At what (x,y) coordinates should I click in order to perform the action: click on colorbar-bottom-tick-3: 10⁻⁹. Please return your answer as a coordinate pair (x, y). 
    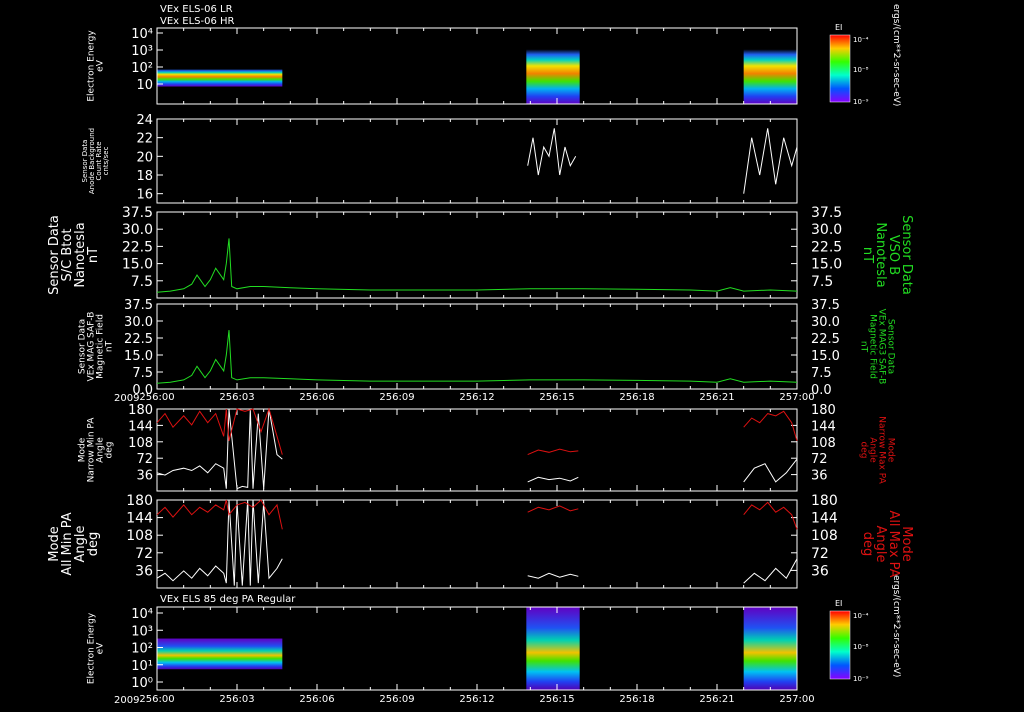
    Looking at the image, I should click on (861, 679).